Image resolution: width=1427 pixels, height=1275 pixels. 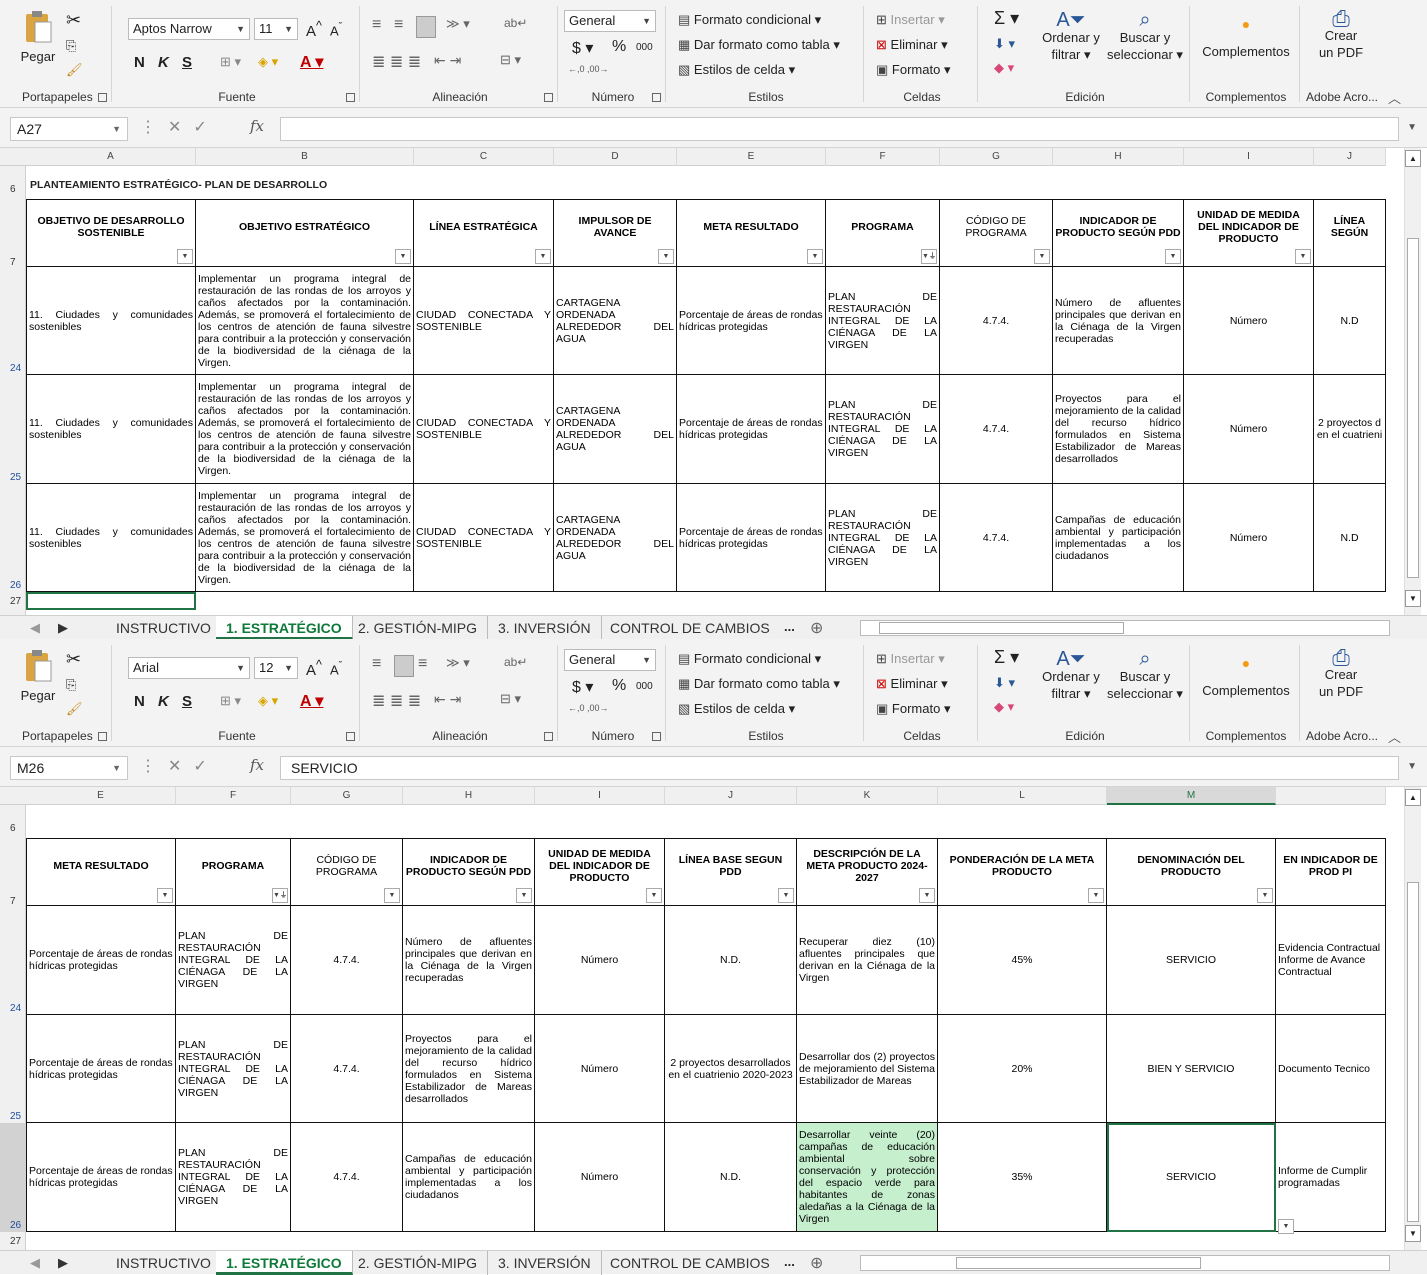 What do you see at coordinates (751, 157) in the screenshot?
I see `column-header: E` at bounding box center [751, 157].